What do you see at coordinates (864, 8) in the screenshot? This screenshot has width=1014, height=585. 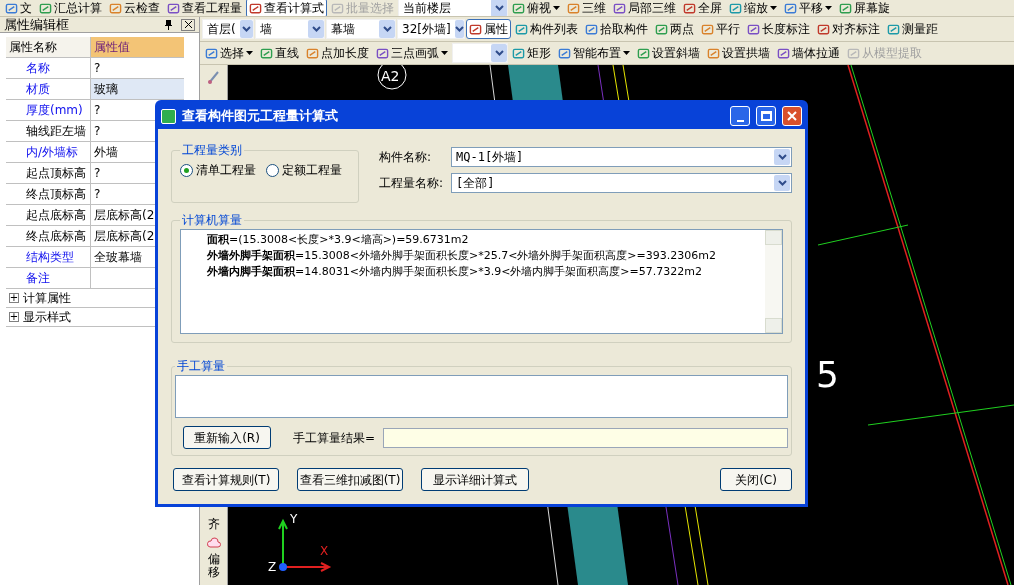 I see `toolbar-button: 屏幕旋` at bounding box center [864, 8].